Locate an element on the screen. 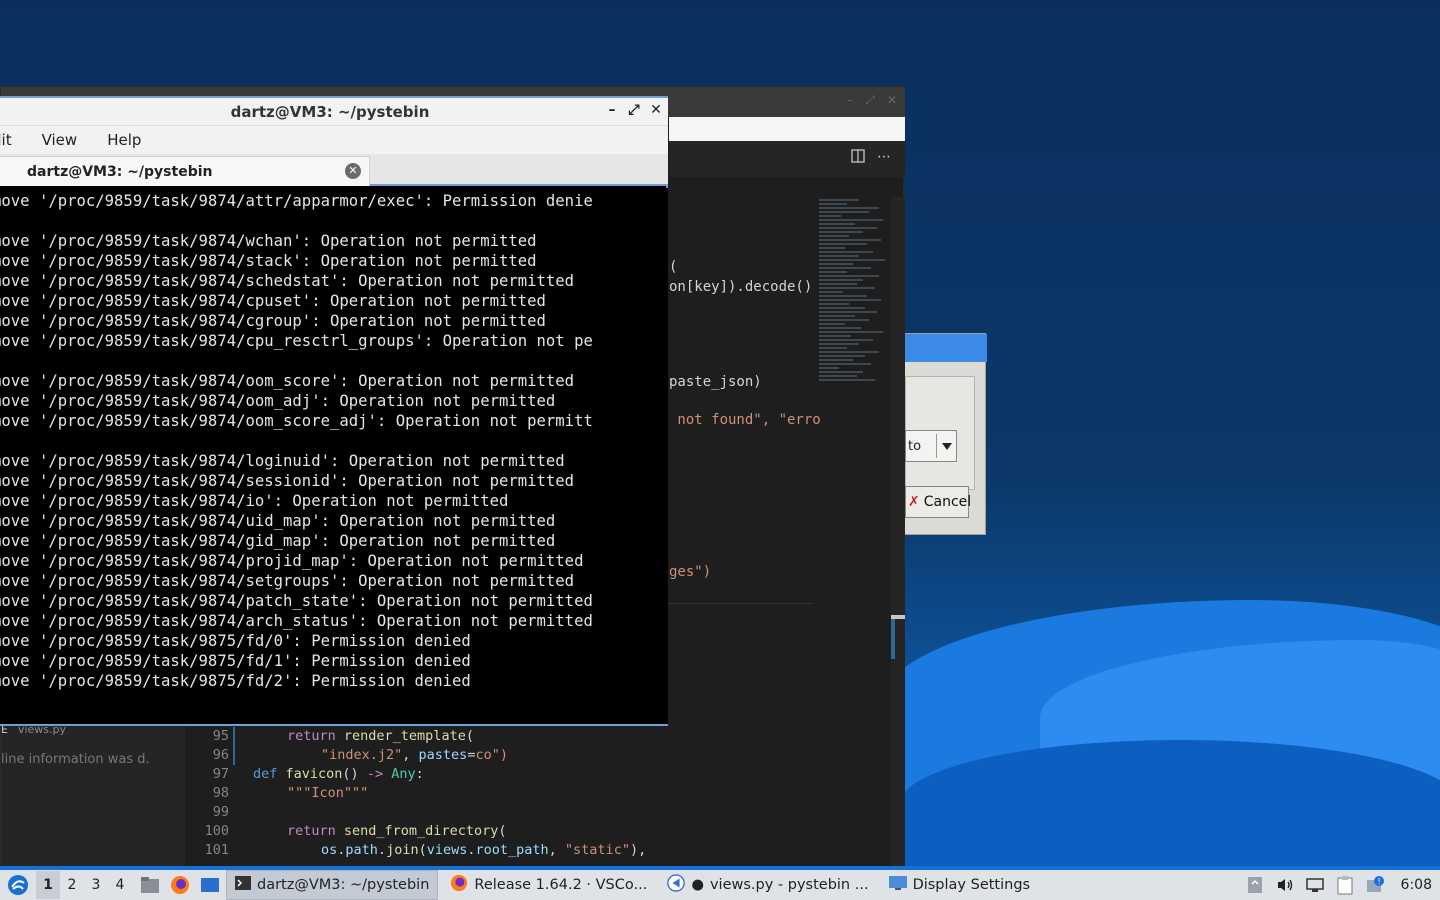 Image resolution: width=1440 pixels, height=900 pixels. task-label: dartz@VM3: ~/pystebin is located at coordinates (343, 885).